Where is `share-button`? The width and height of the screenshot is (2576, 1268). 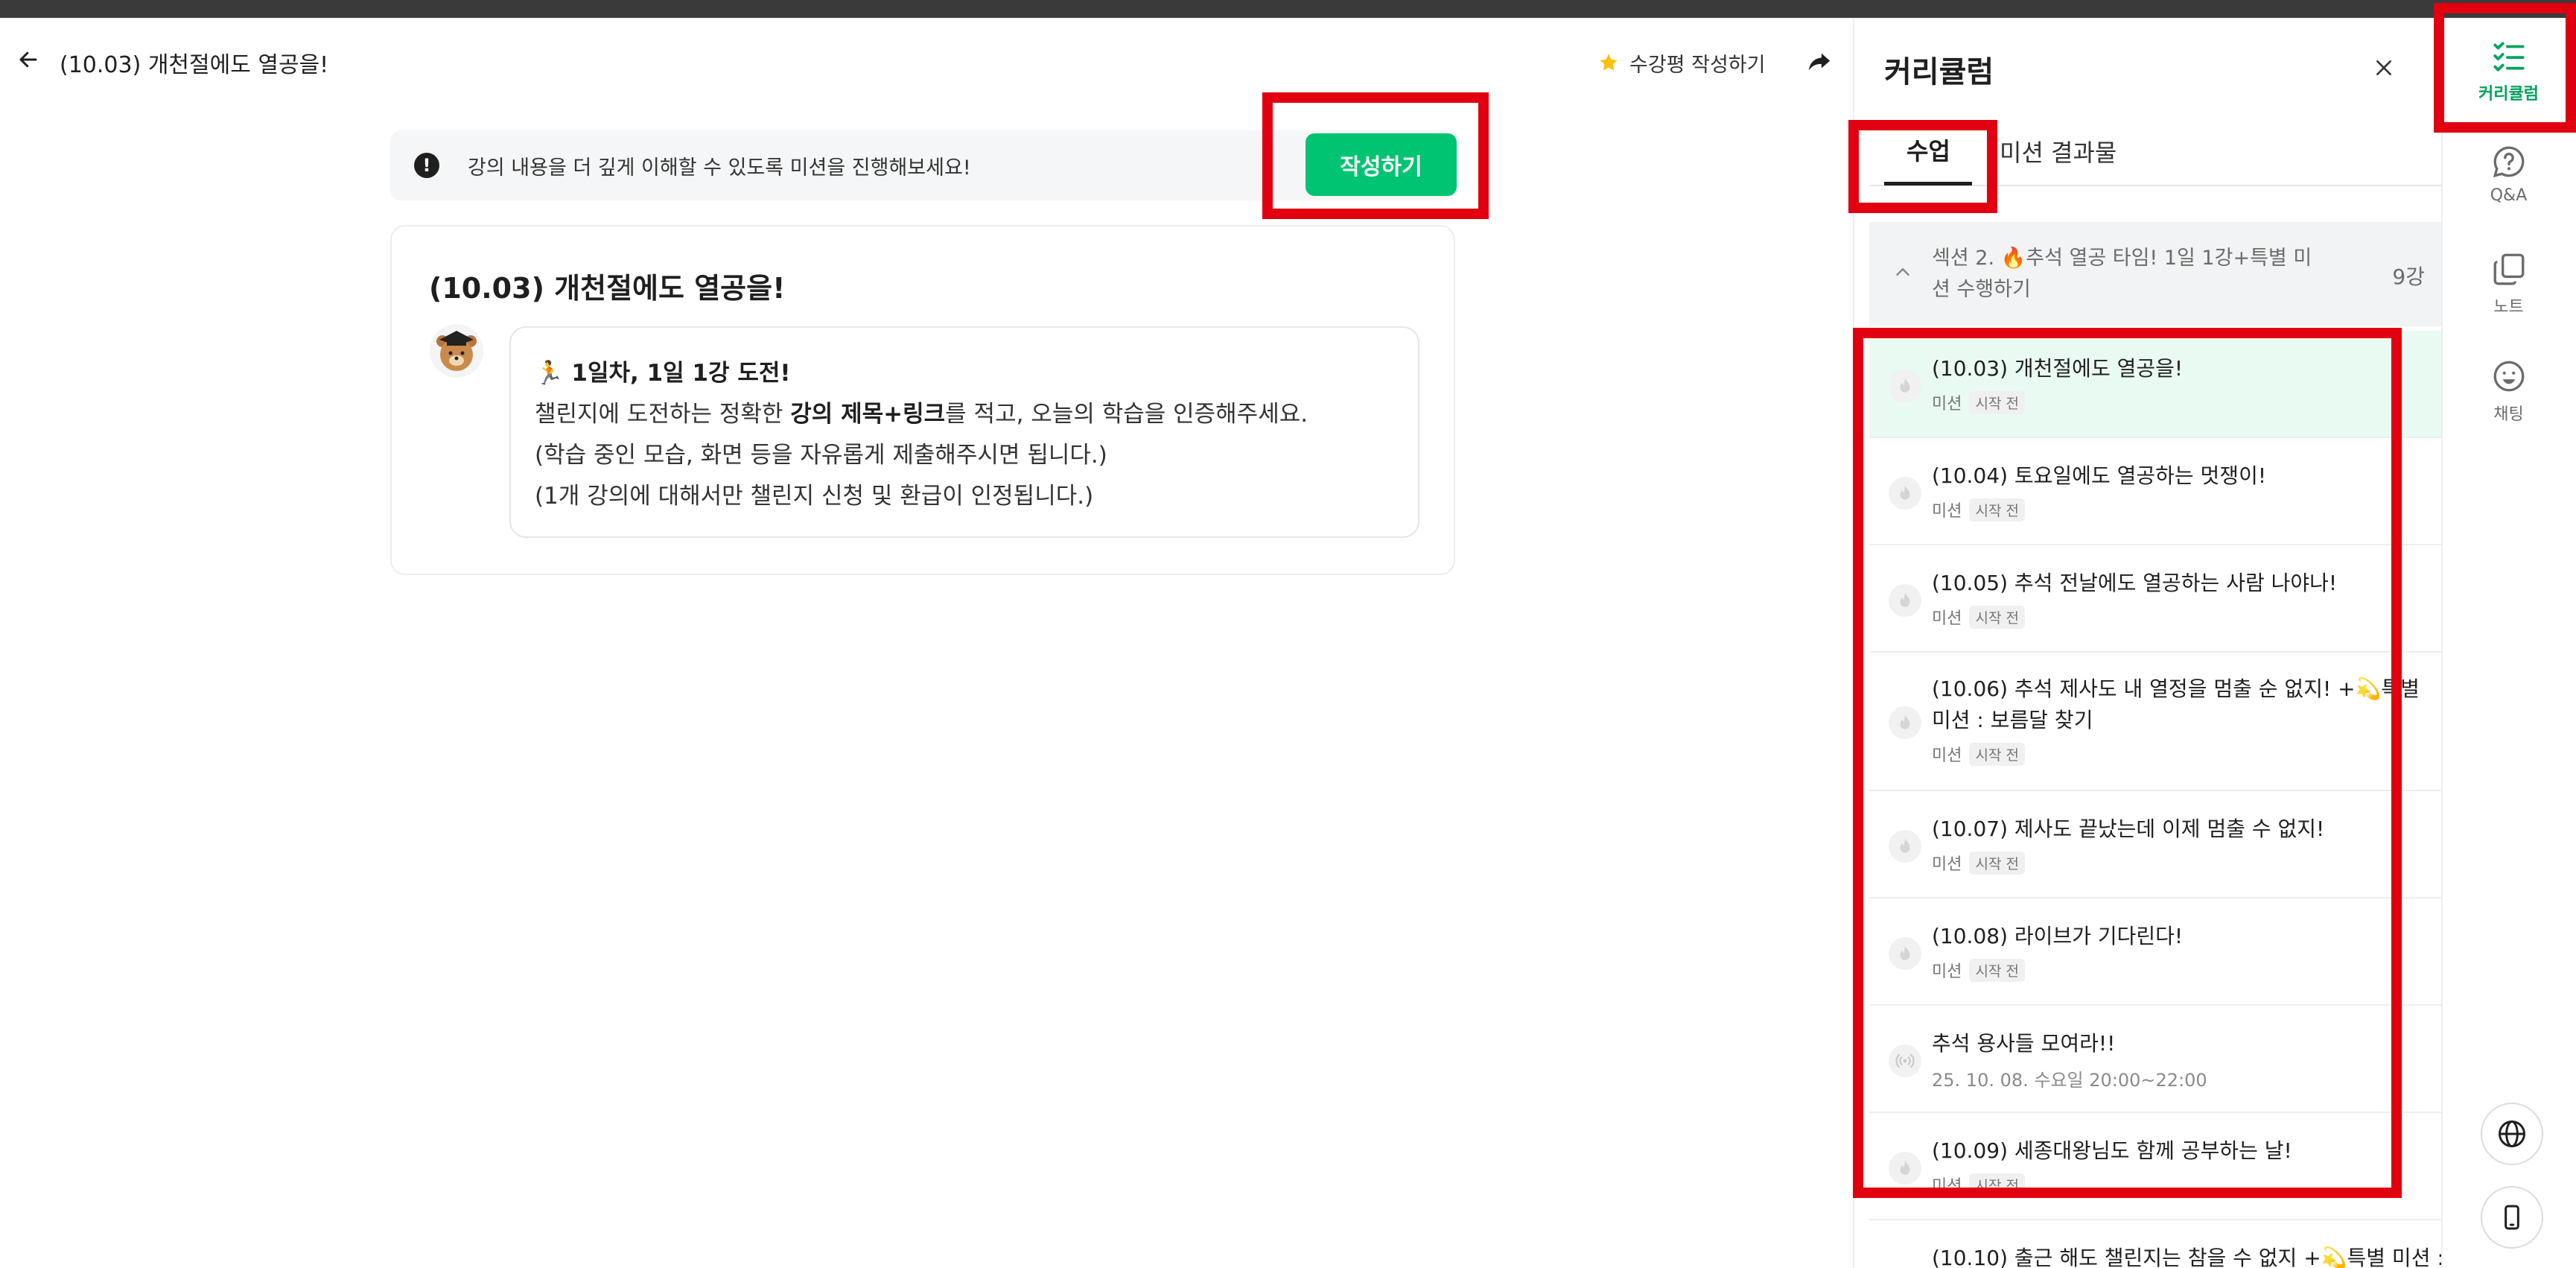
share-button is located at coordinates (1819, 62).